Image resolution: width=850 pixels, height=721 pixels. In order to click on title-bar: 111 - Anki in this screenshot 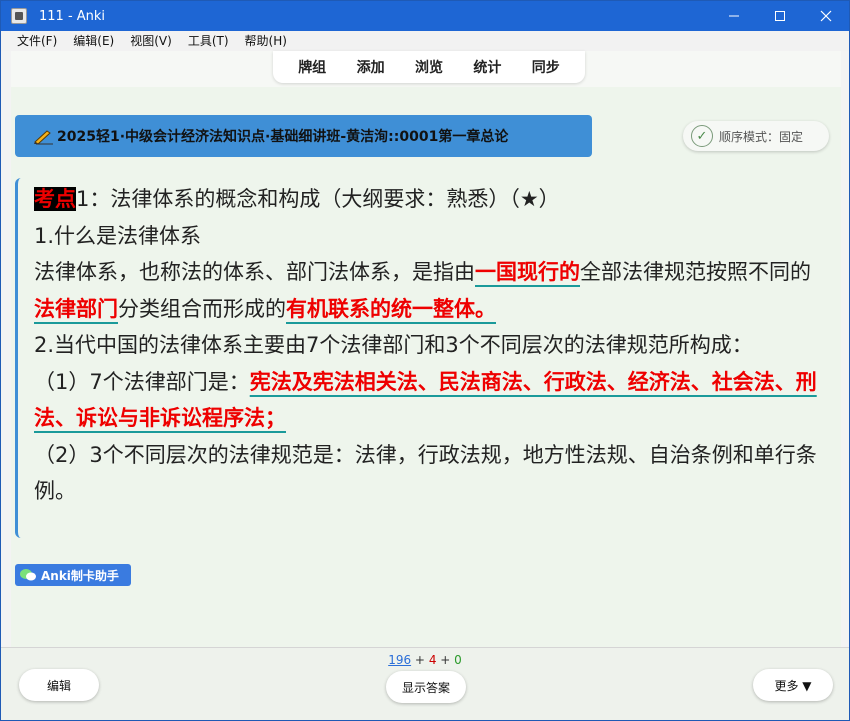, I will do `click(425, 16)`.